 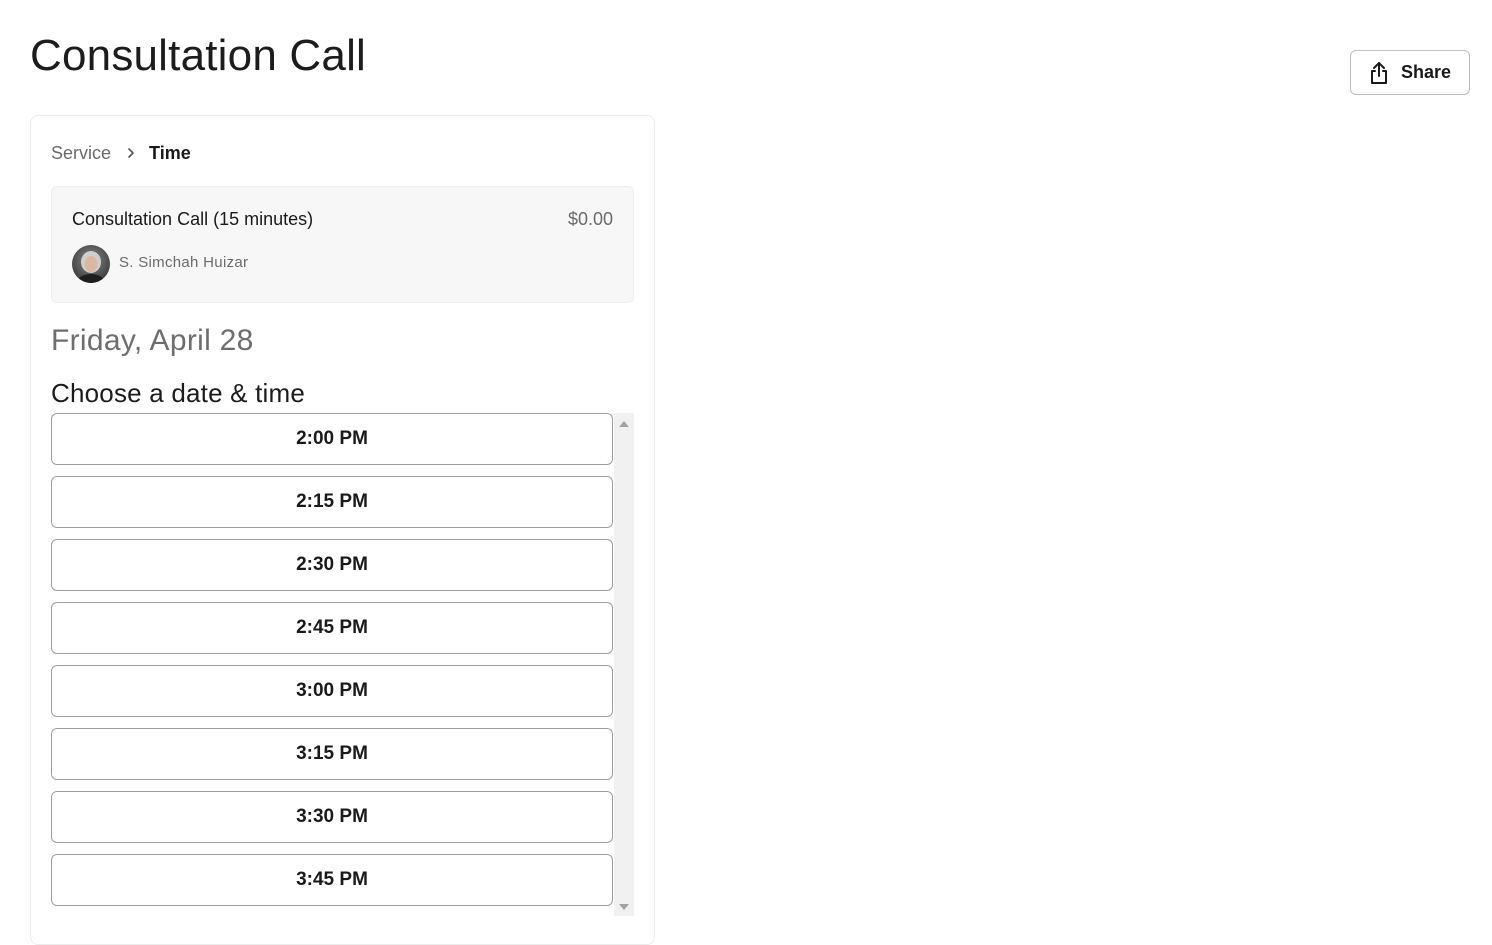 What do you see at coordinates (121, 153) in the screenshot?
I see `breadcrumb: Service Time` at bounding box center [121, 153].